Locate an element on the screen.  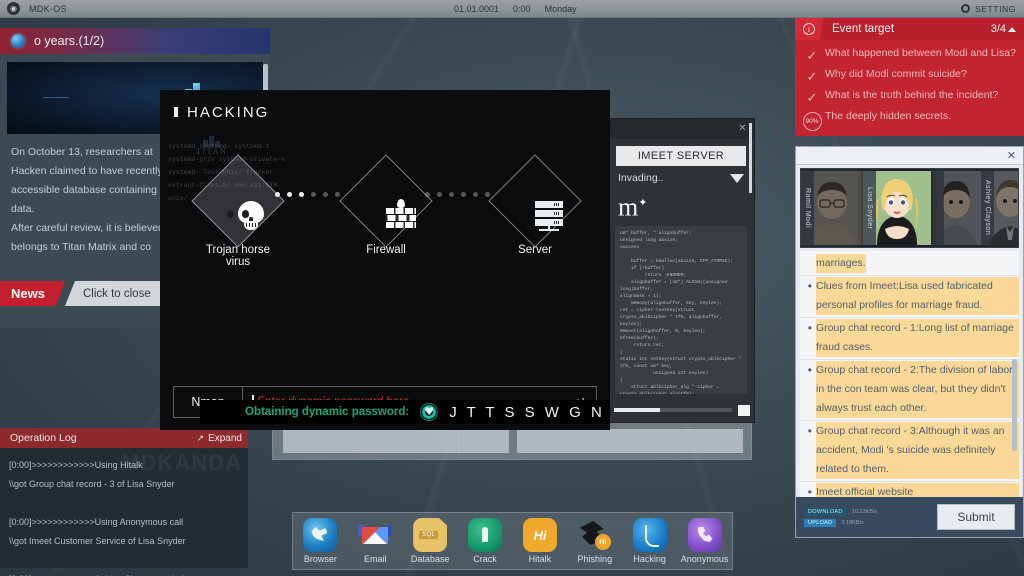
expand-label: Expand is located at coordinates (225, 438).